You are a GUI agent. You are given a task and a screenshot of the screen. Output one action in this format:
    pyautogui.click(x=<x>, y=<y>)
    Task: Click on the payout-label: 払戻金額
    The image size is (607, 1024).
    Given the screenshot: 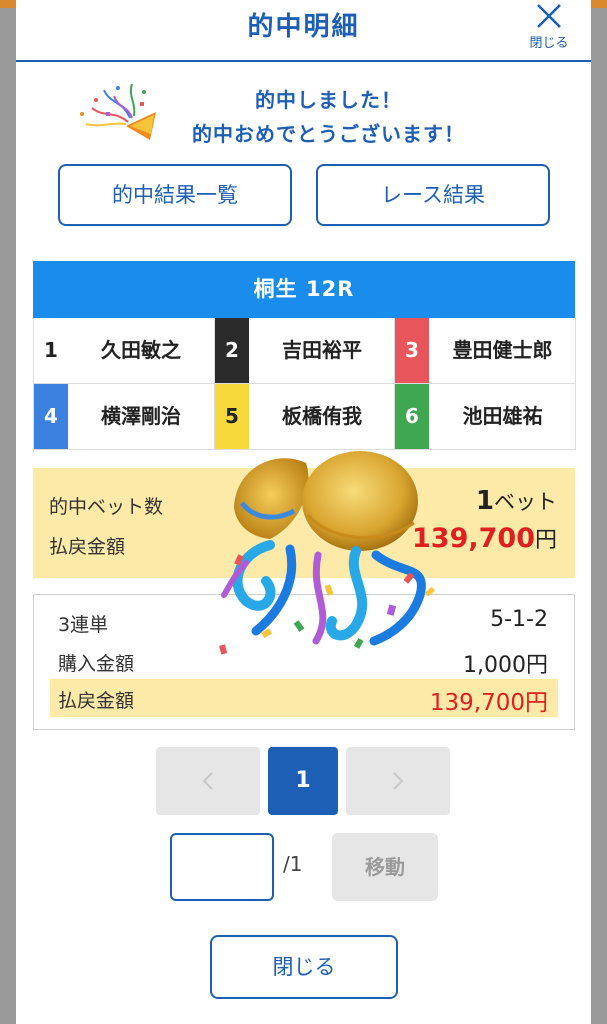 What is the action you would take?
    pyautogui.click(x=87, y=547)
    